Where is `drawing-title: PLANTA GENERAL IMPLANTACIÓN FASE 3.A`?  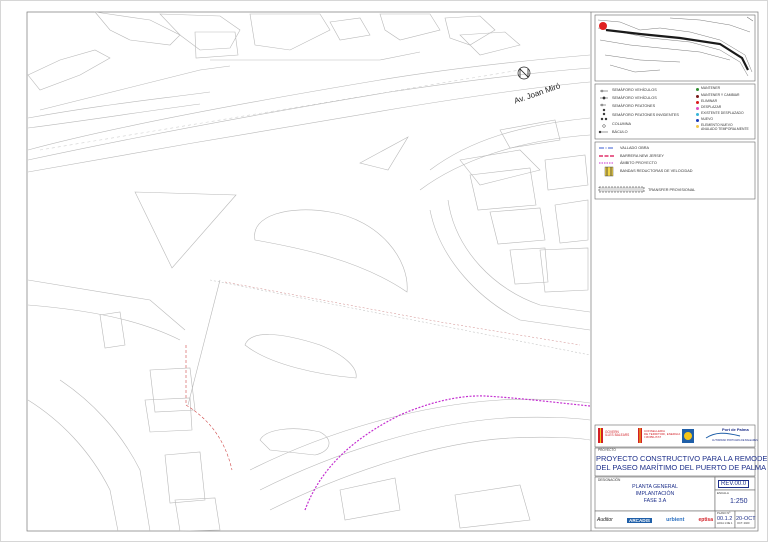
drawing-title: PLANTA GENERAL IMPLANTACIÓN FASE 3.A is located at coordinates (655, 494).